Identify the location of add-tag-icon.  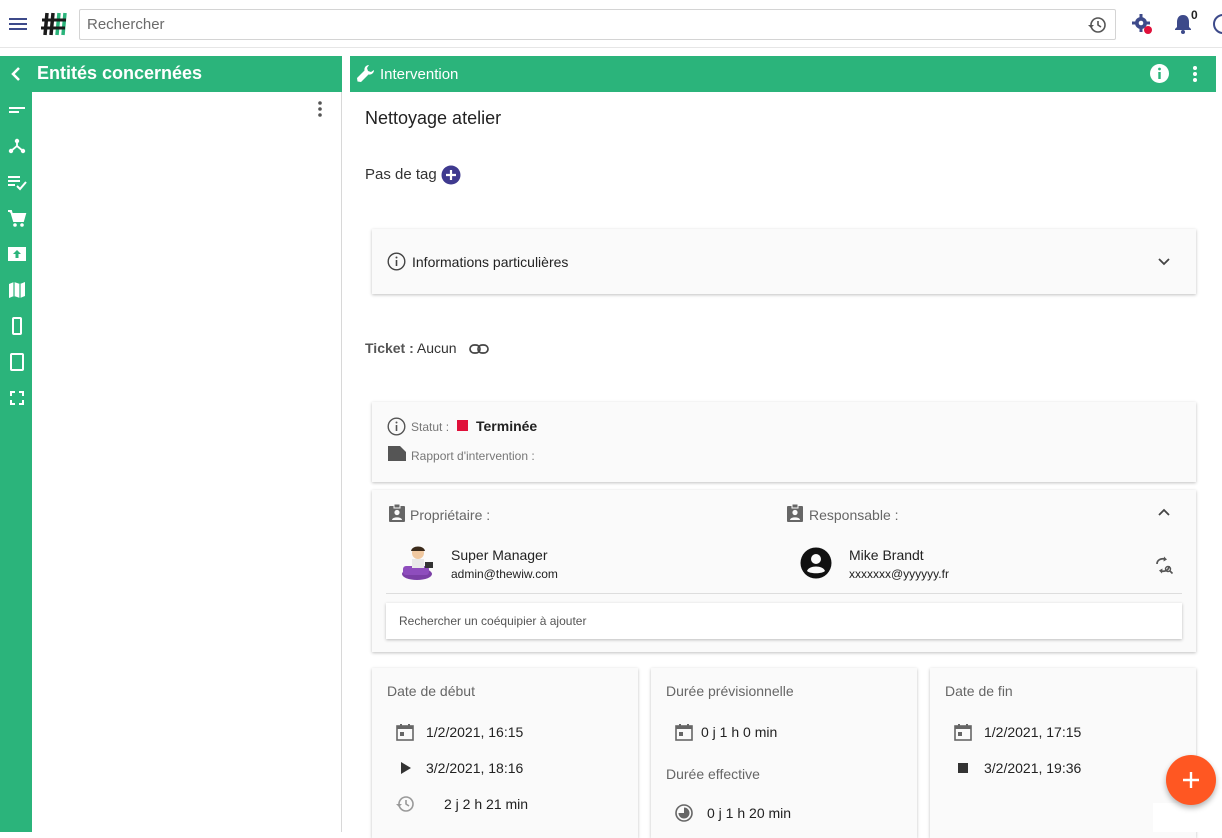
(451, 175).